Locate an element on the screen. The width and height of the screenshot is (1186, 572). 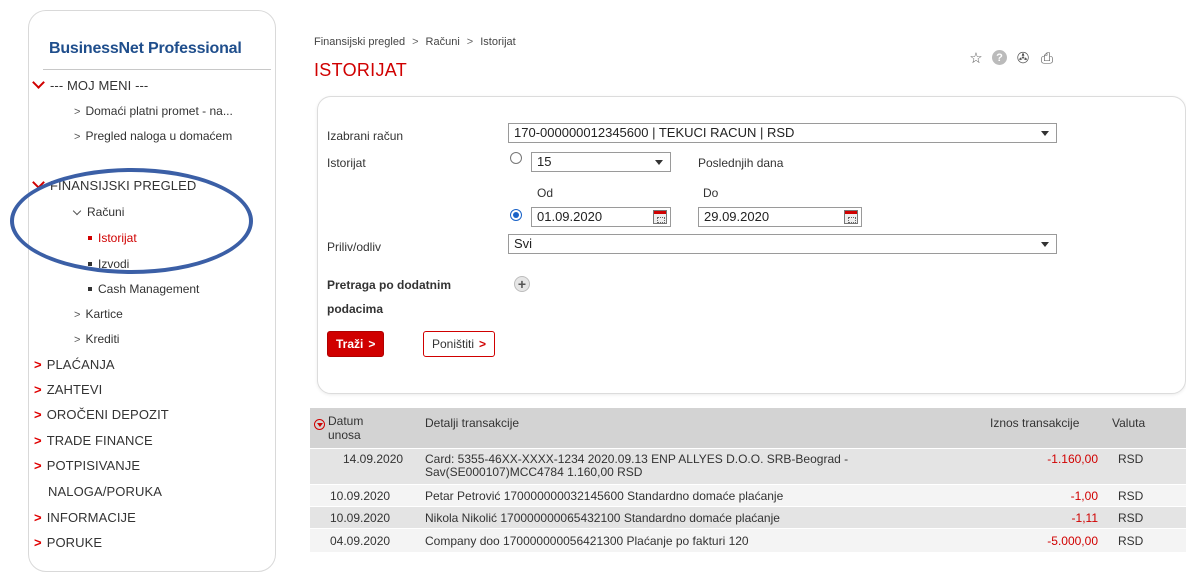
column-details: Detalji transakcije is located at coordinates (472, 423).